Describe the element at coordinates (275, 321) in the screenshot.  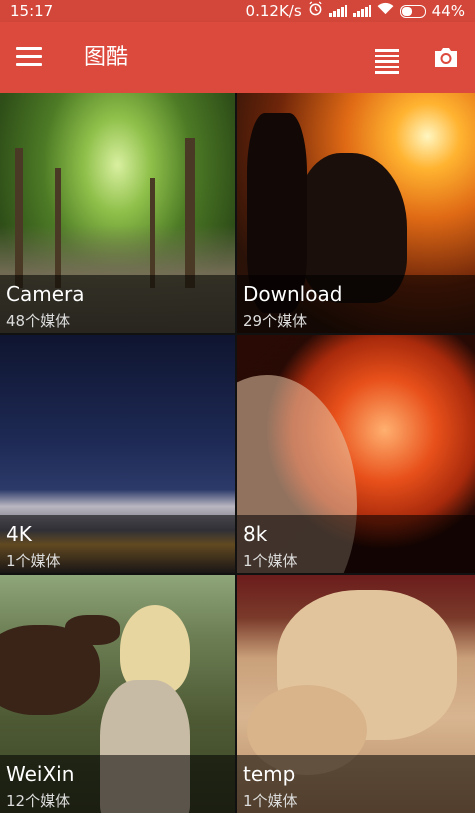
I see `album-count: 29个媒体` at that location.